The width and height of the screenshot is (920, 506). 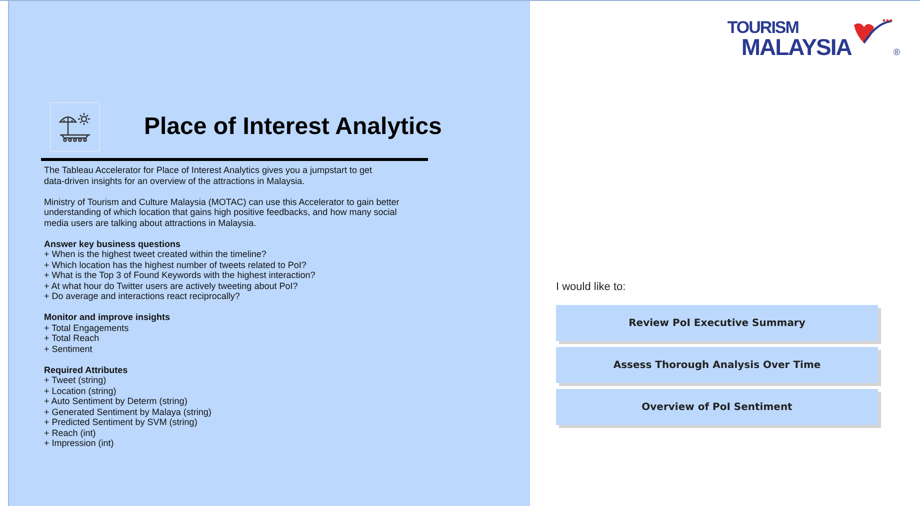 What do you see at coordinates (171, 285) in the screenshot?
I see `list-item: + At what hour do Twitter users are actively tweeting about PoI?` at bounding box center [171, 285].